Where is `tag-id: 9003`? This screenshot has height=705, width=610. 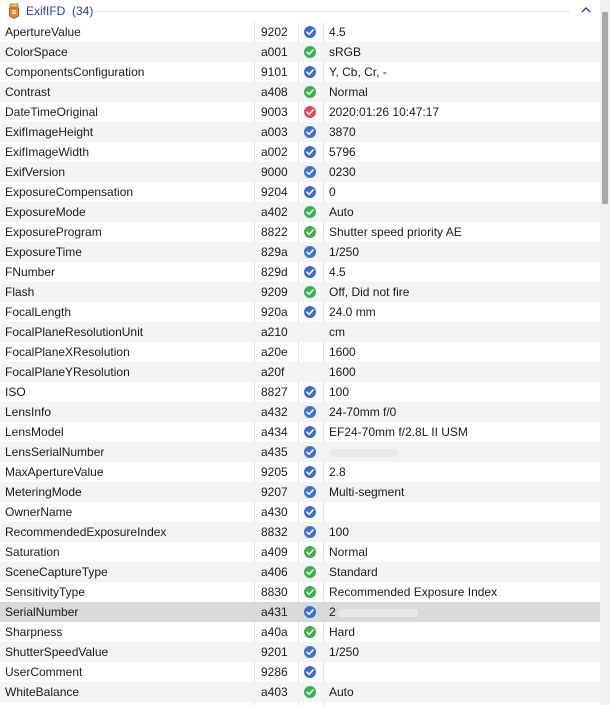
tag-id: 9003 is located at coordinates (274, 112).